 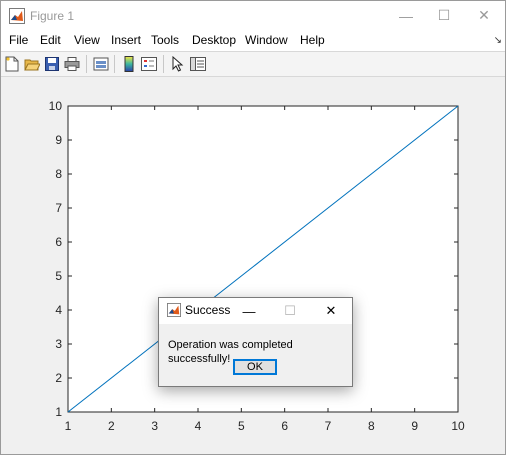 I want to click on window-title: Figure 1, so click(x=52, y=16).